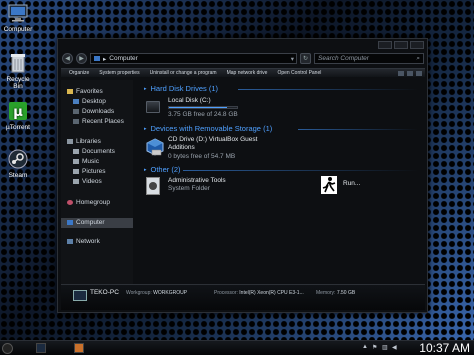 This screenshot has width=474, height=355. What do you see at coordinates (97, 58) in the screenshot?
I see `computer-small-icon` at bounding box center [97, 58].